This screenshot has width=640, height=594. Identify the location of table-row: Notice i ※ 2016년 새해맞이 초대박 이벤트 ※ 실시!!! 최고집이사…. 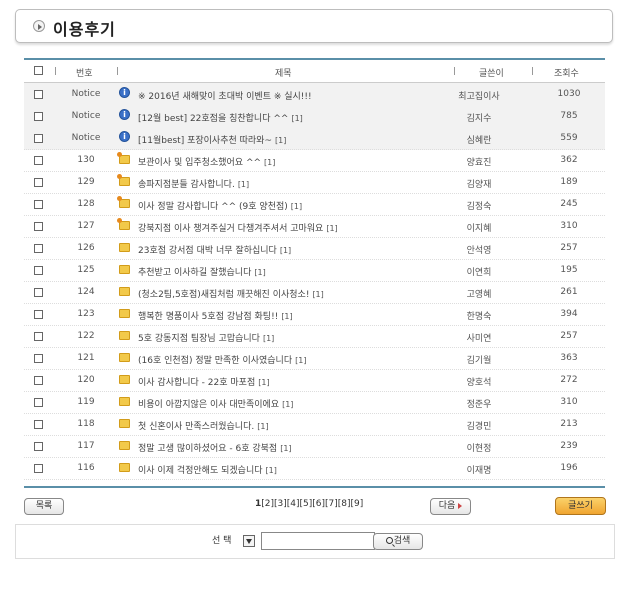
(314, 94).